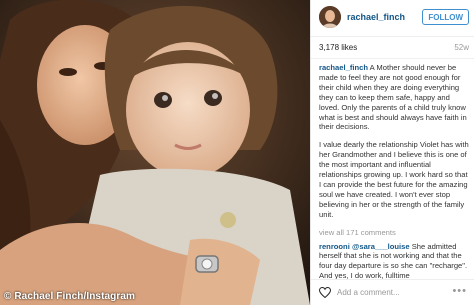 The width and height of the screenshot is (474, 305). Describe the element at coordinates (381, 246) in the screenshot. I see `comment-mention: @sara___louise` at that location.